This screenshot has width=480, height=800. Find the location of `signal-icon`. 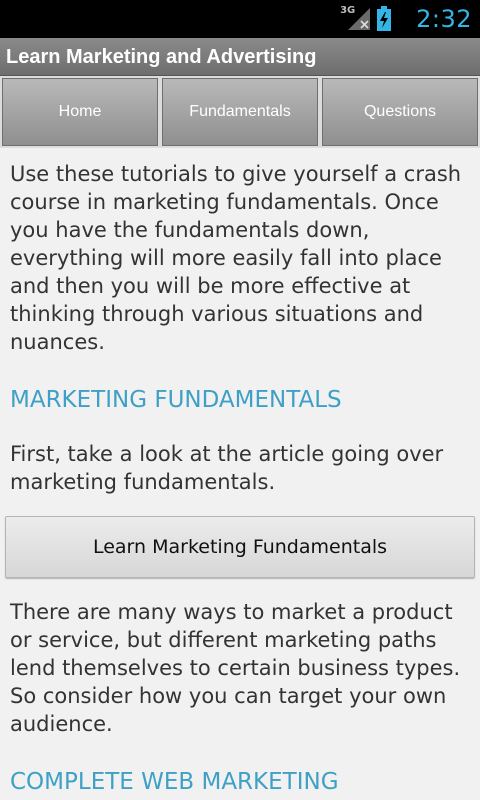

signal-icon is located at coordinates (359, 19).